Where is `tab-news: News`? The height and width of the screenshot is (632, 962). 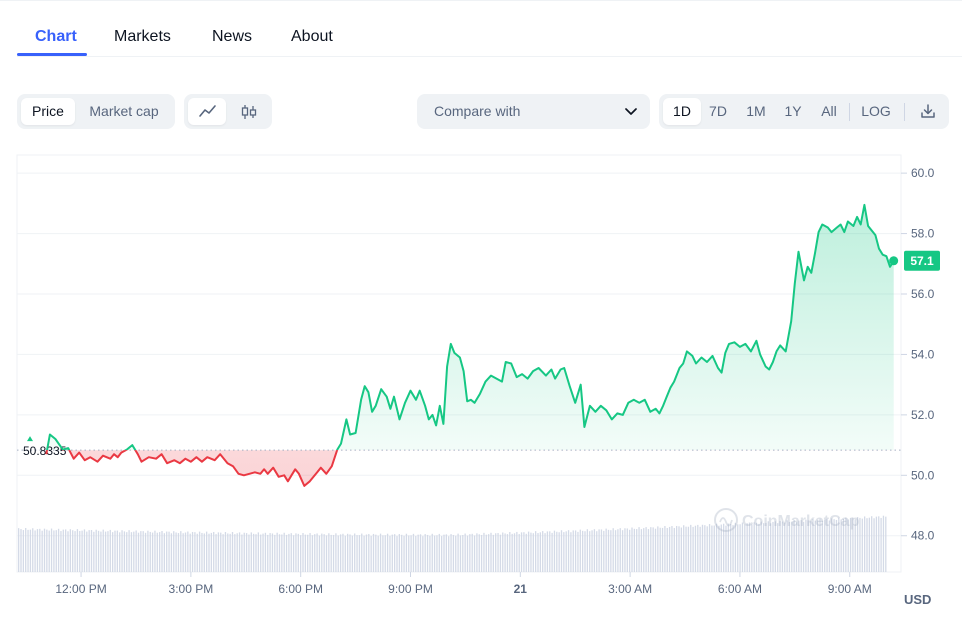 tab-news: News is located at coordinates (232, 37).